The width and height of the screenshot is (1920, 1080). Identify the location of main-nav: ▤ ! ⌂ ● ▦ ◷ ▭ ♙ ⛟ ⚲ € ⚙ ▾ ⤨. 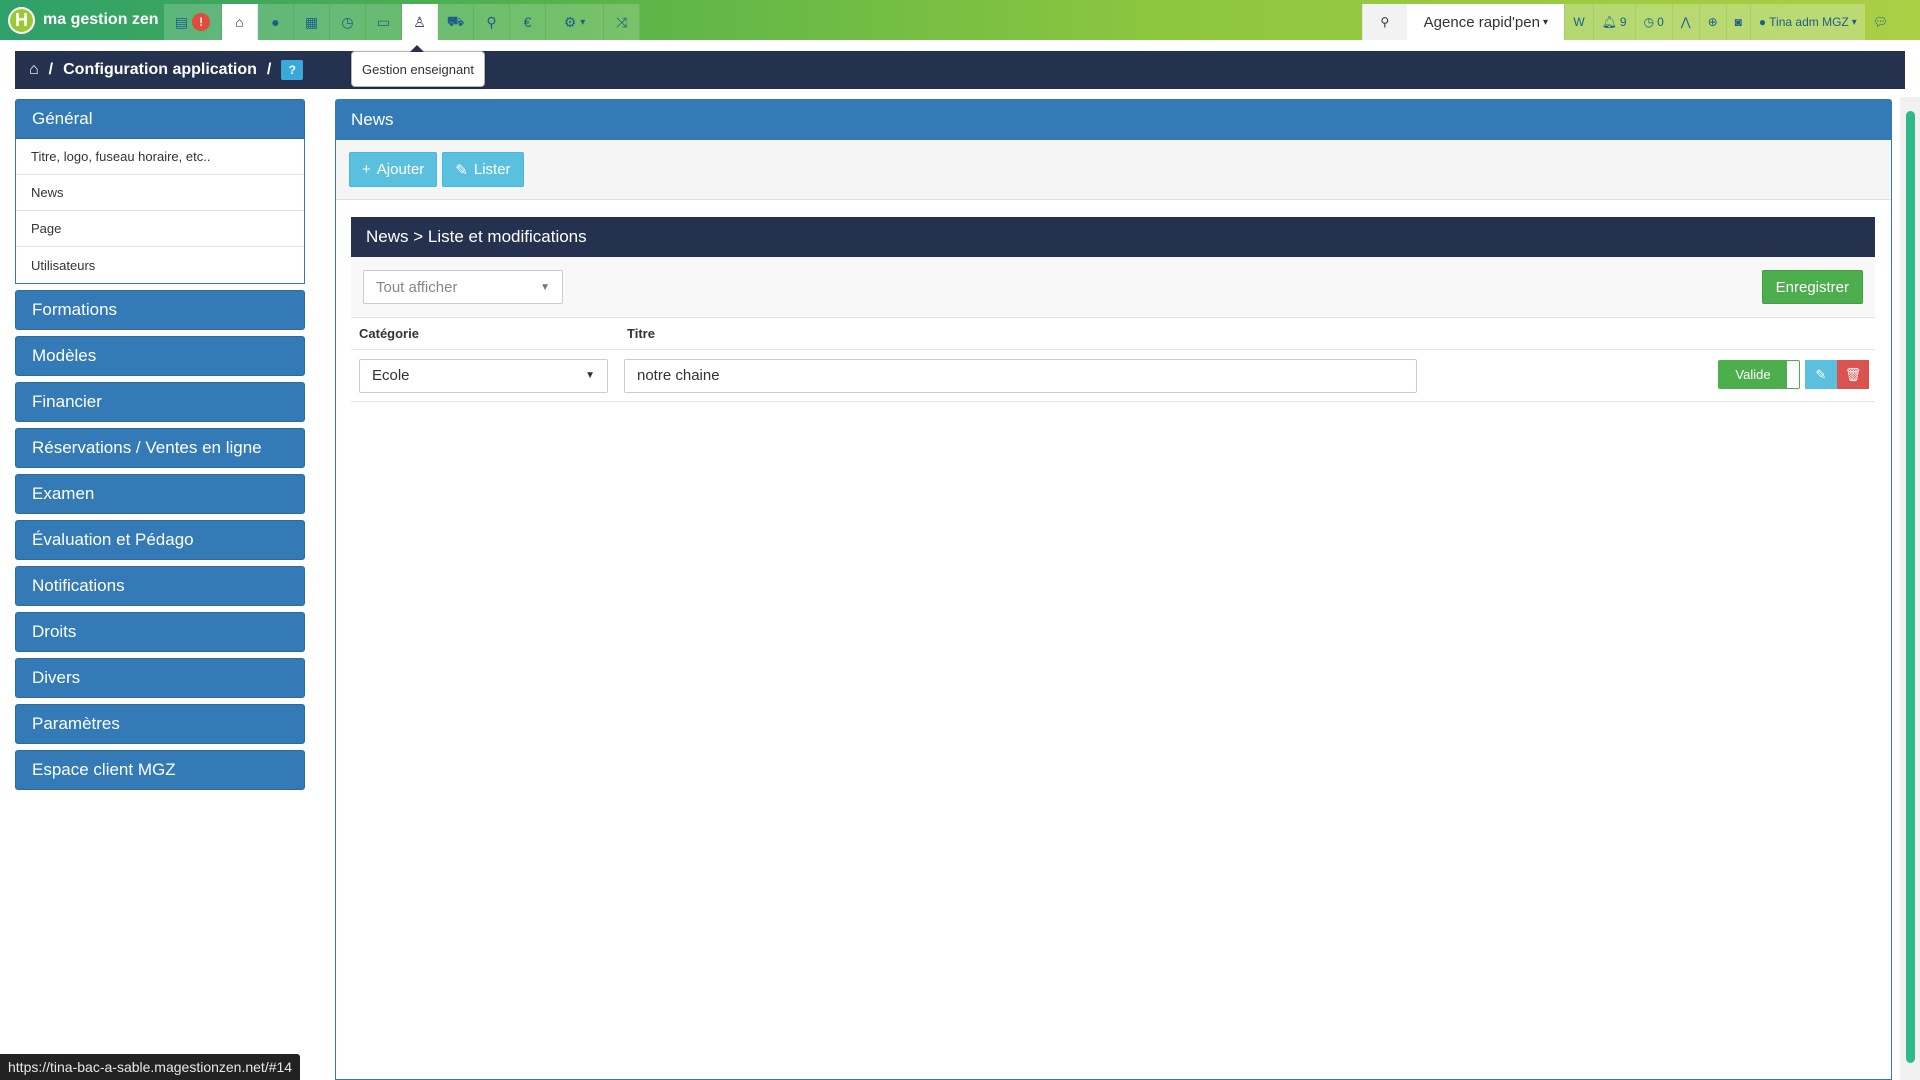
(402, 22).